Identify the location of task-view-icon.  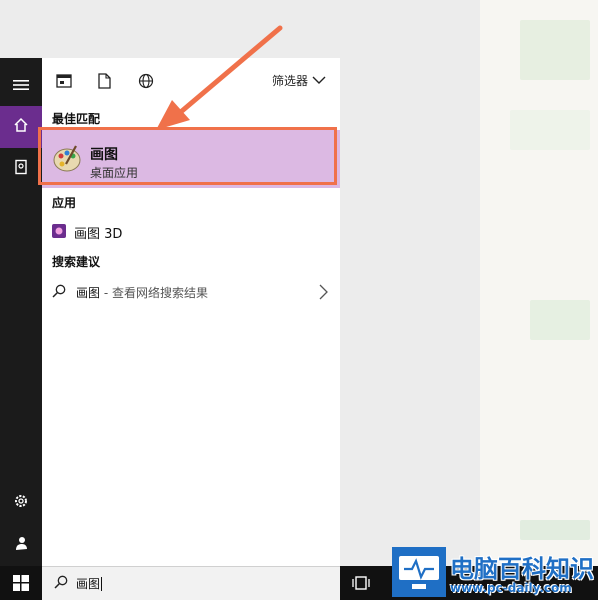
(361, 585).